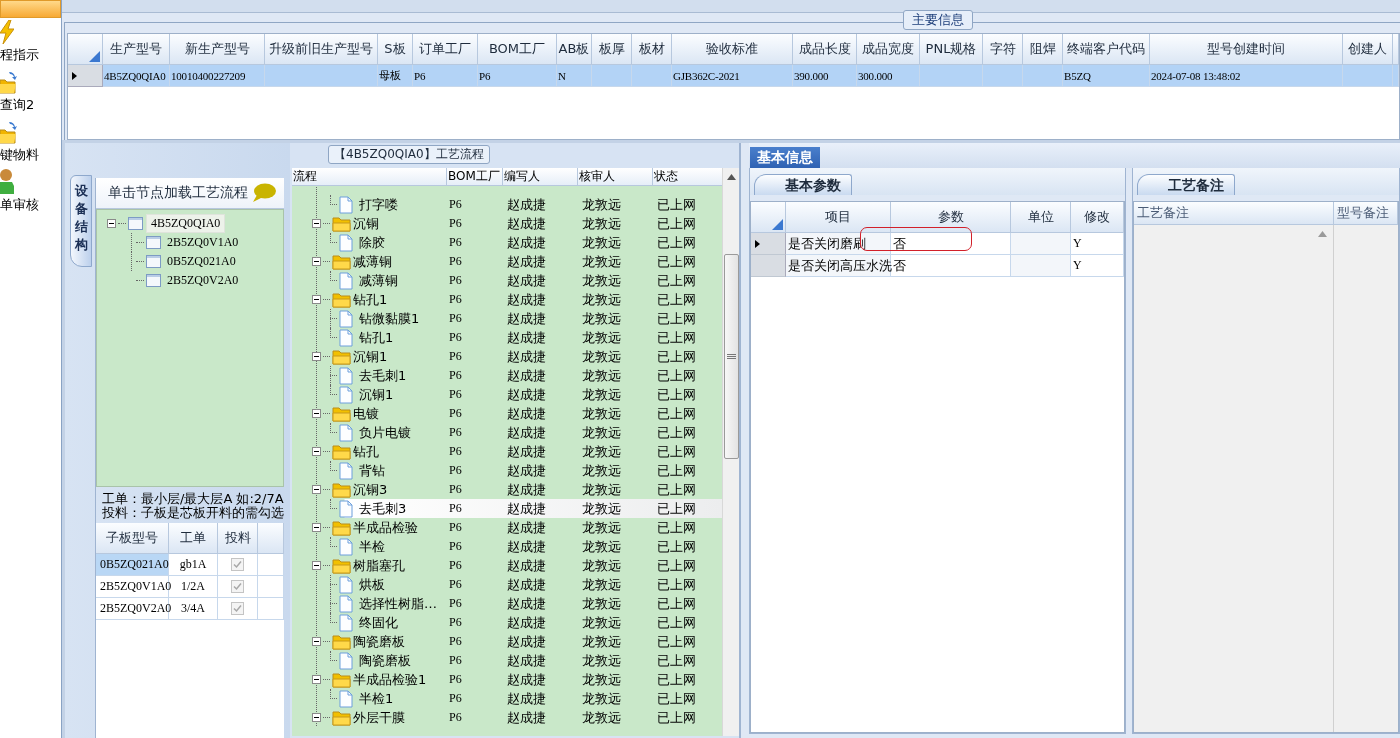  Describe the element at coordinates (366, 223) in the screenshot. I see `tree-node: 沉铜` at that location.